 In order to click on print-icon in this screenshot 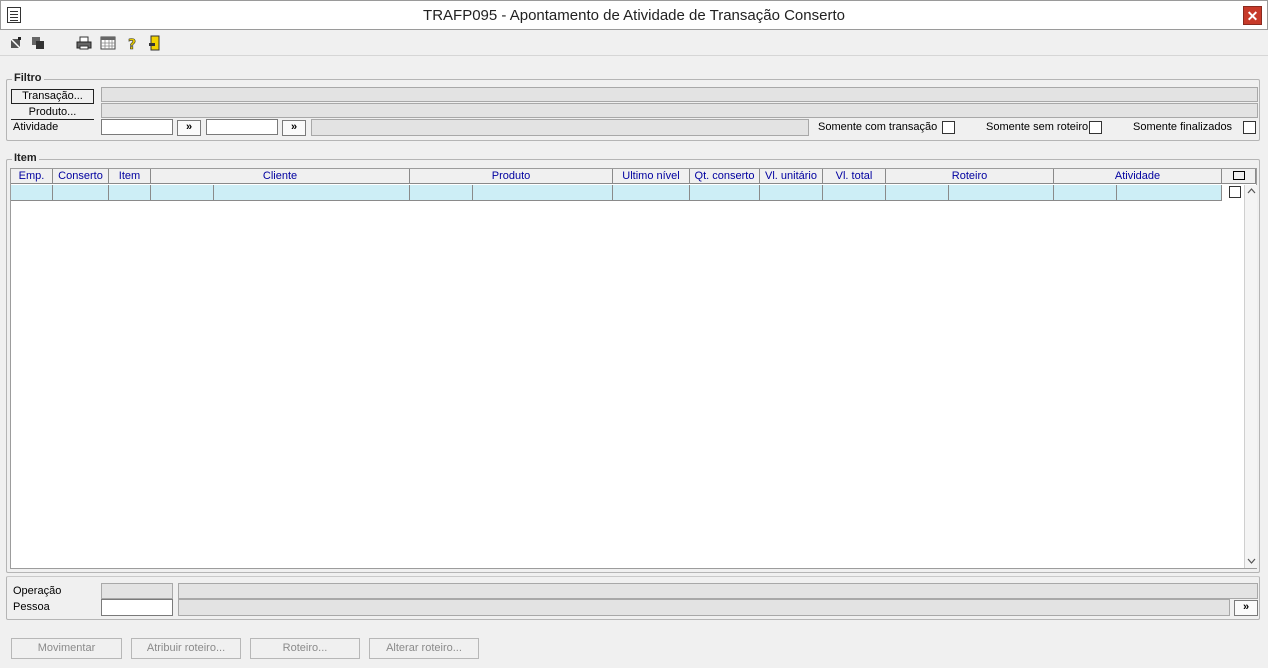, I will do `click(84, 43)`.